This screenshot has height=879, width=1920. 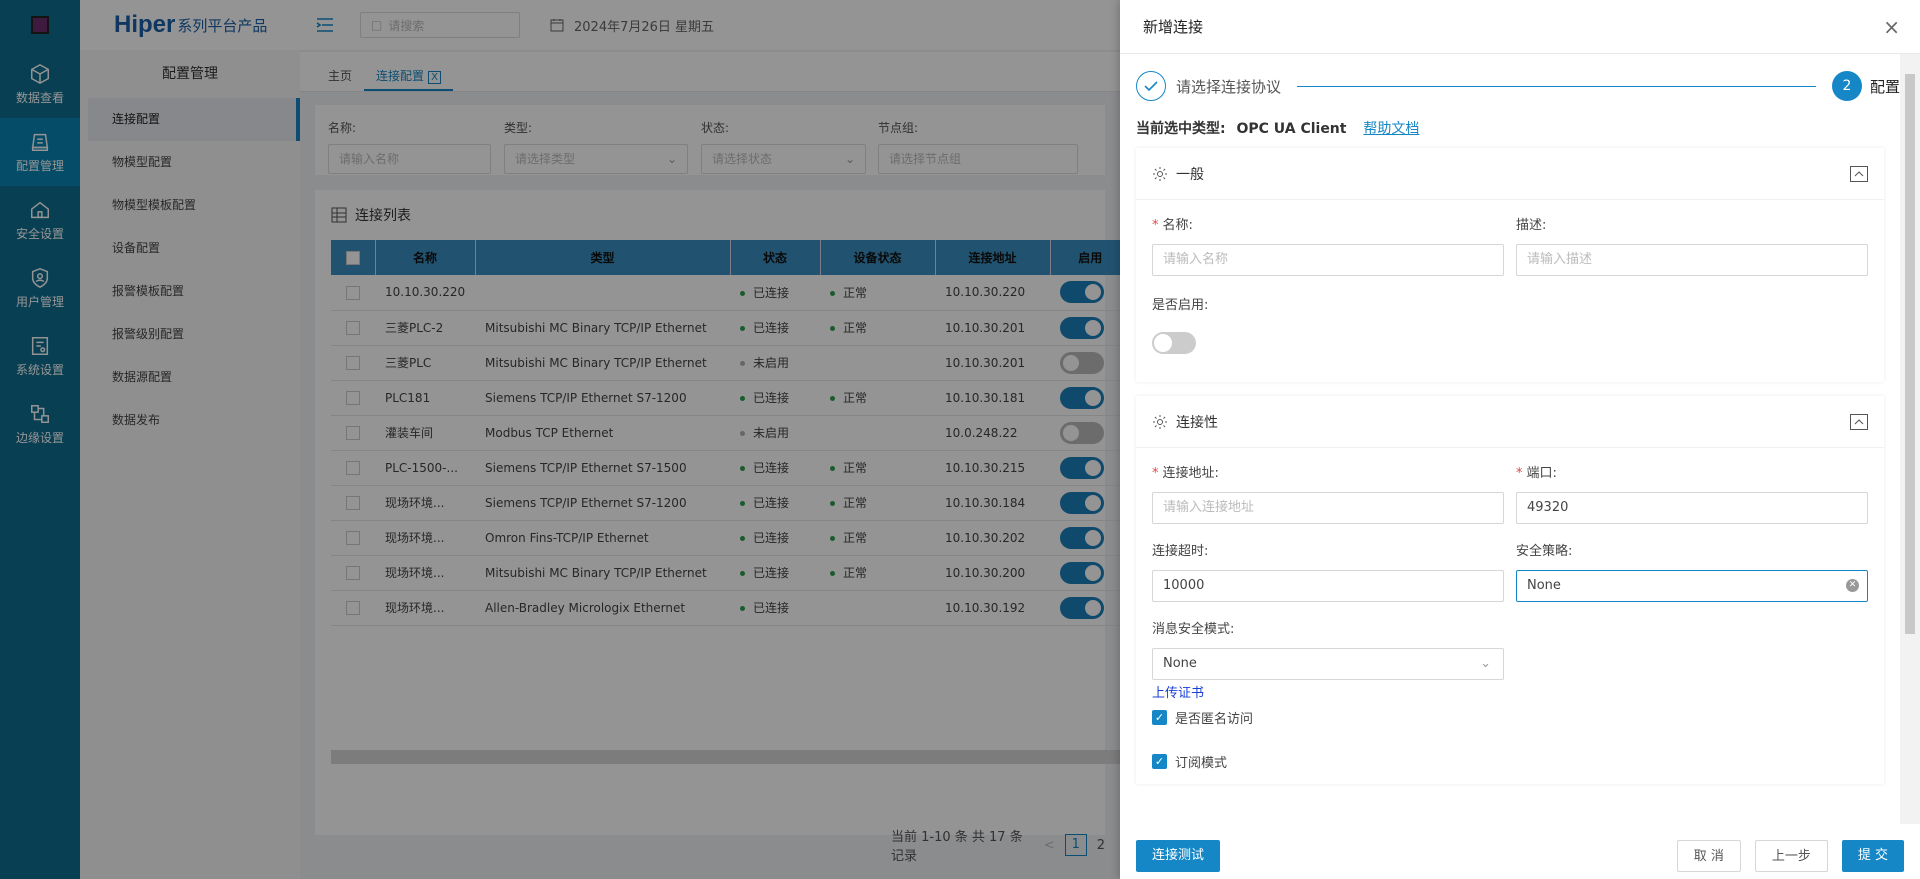 I want to click on general-title: 一般, so click(x=1190, y=174).